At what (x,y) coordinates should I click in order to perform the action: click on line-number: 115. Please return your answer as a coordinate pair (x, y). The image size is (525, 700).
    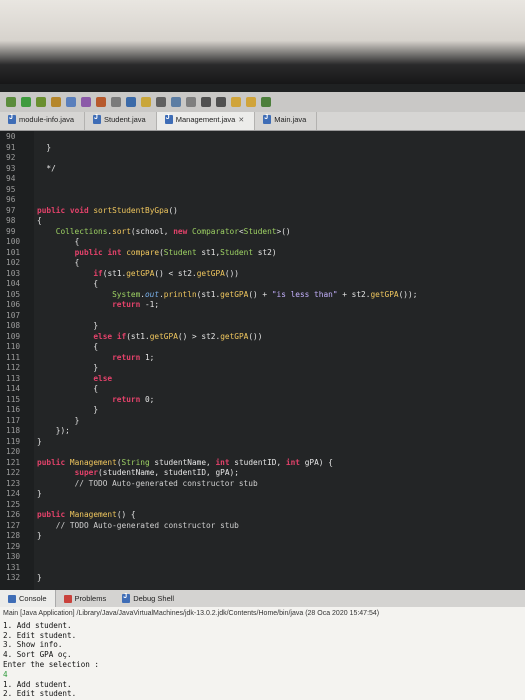
    Looking at the image, I should click on (13, 399).